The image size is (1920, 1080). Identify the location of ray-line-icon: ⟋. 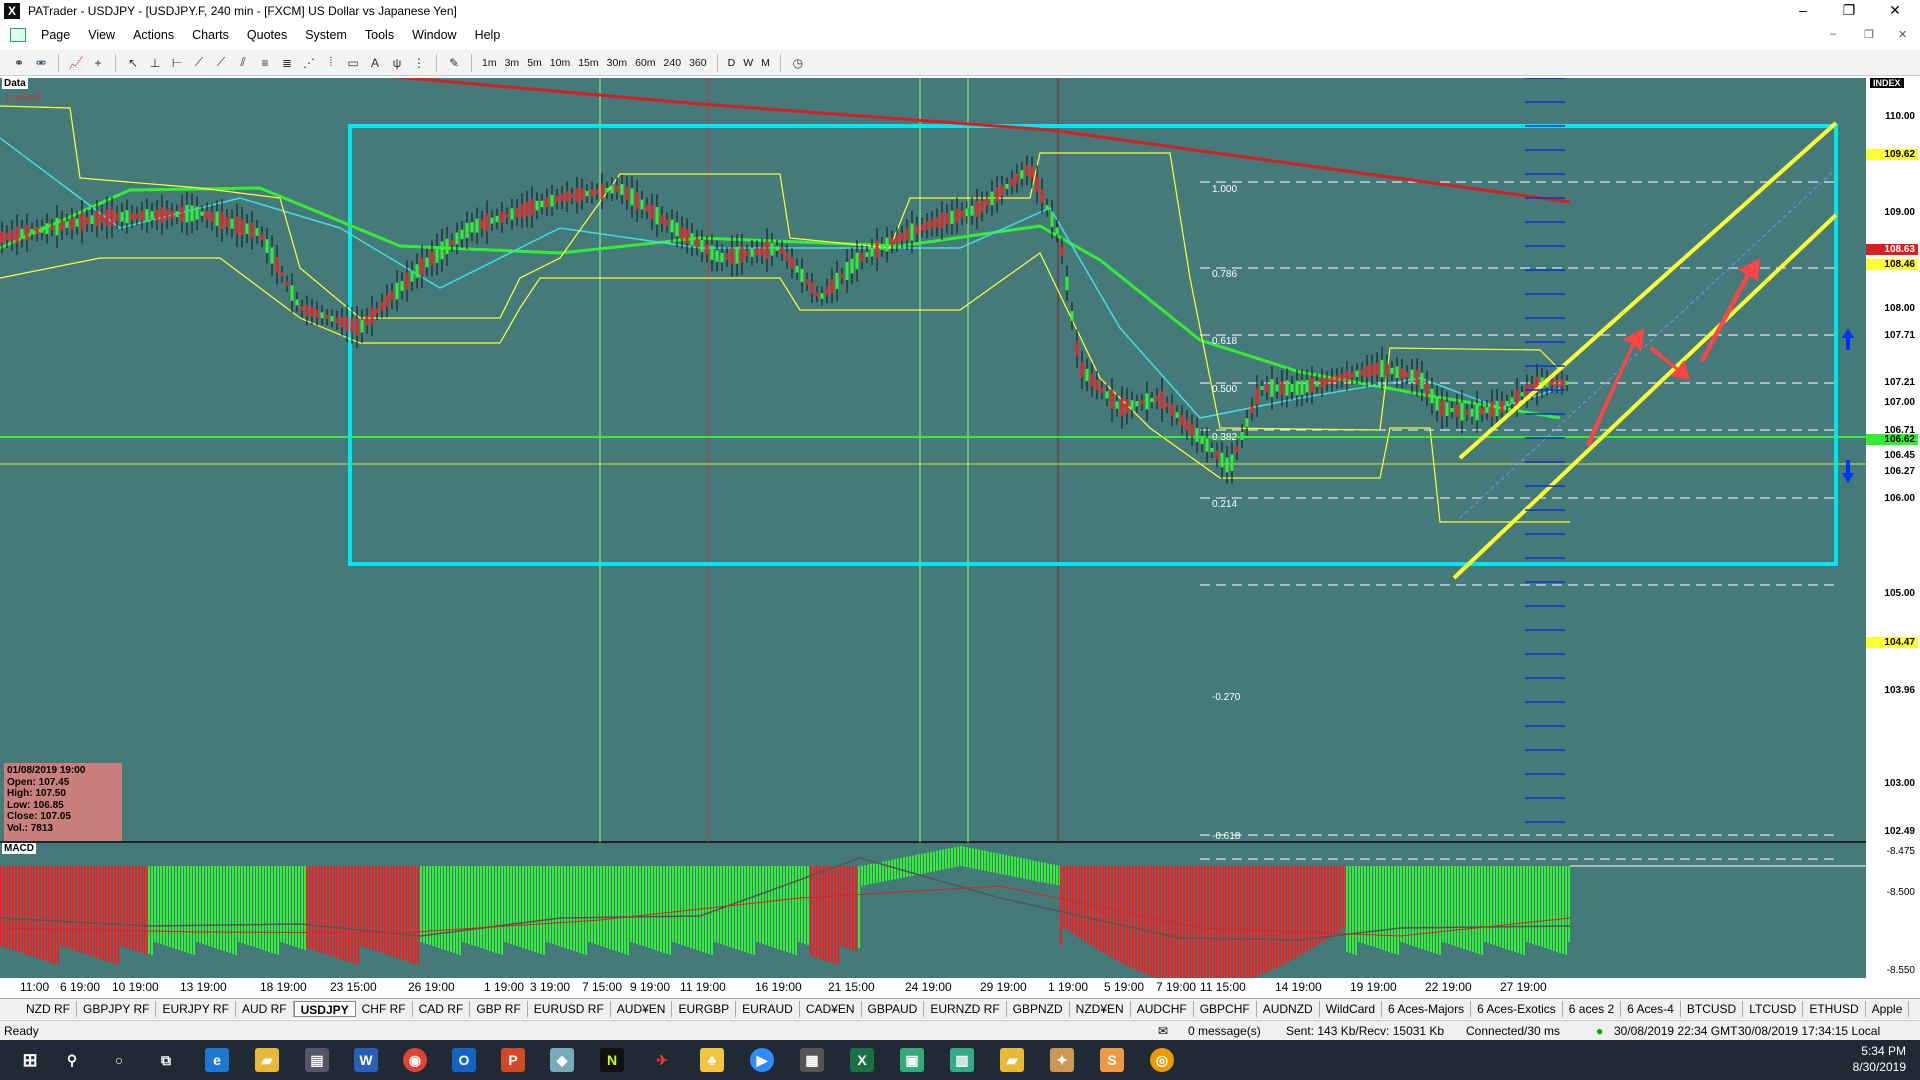
(221, 63).